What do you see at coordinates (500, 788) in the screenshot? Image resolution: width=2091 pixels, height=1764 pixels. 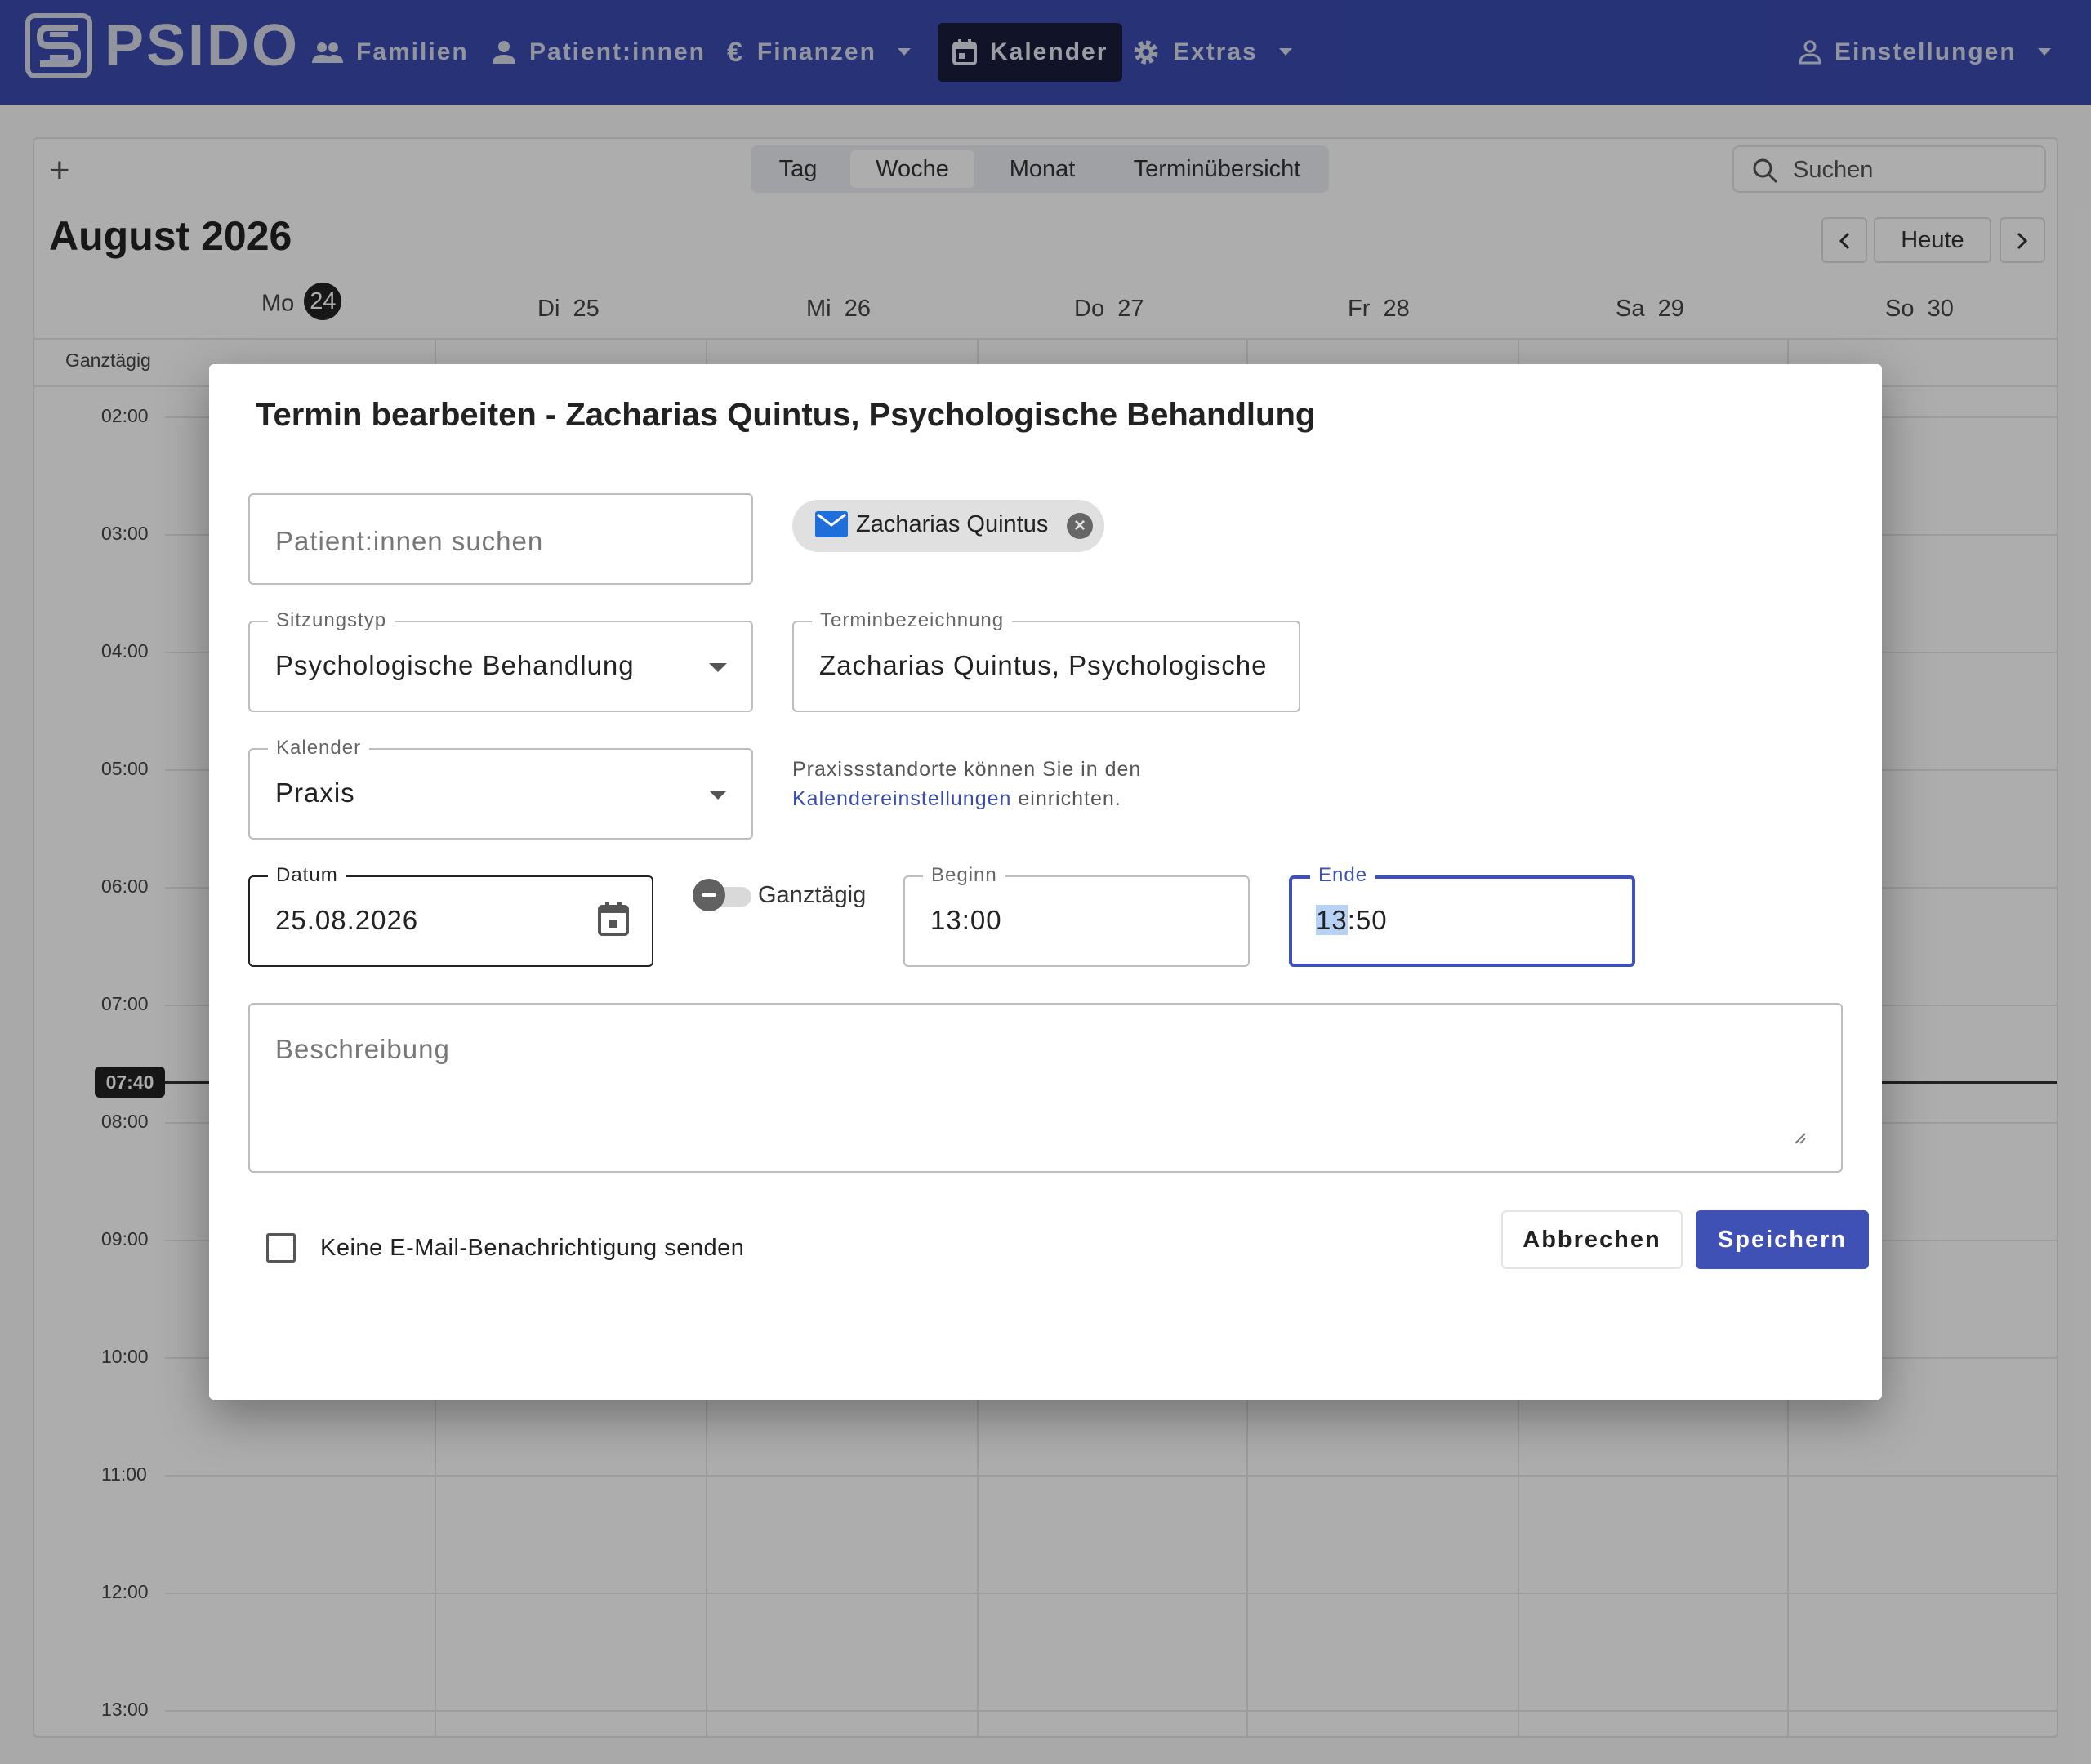 I see `calendar-select: Kalender Praxis` at bounding box center [500, 788].